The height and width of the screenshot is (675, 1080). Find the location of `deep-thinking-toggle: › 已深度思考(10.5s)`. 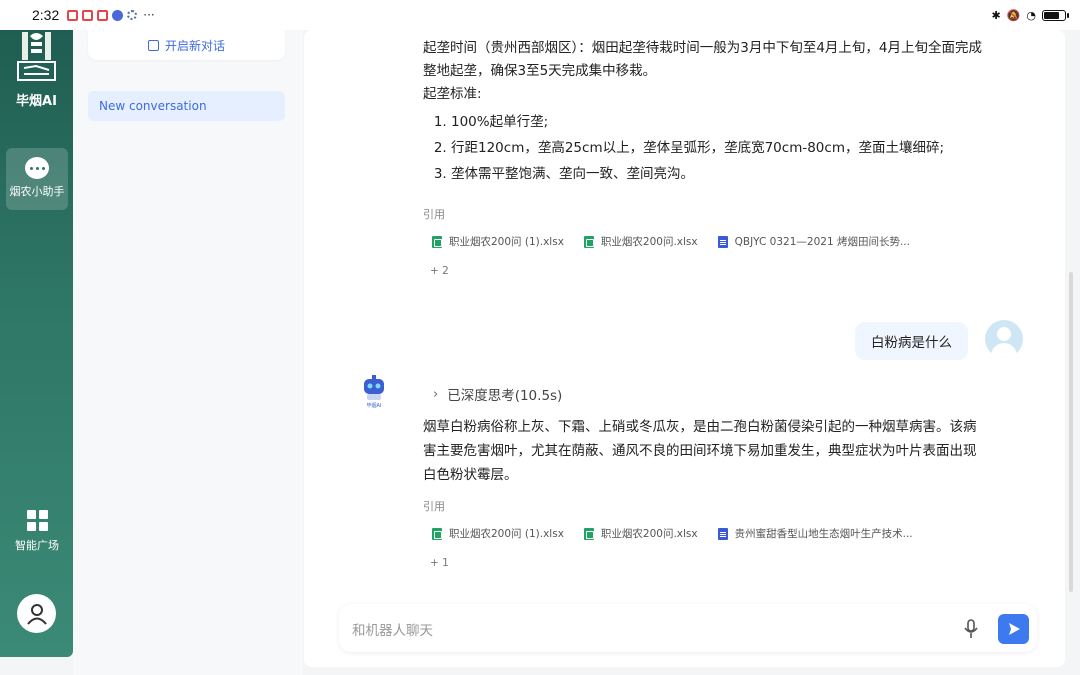

deep-thinking-toggle: › 已深度思考(10.5s) is located at coordinates (498, 394).